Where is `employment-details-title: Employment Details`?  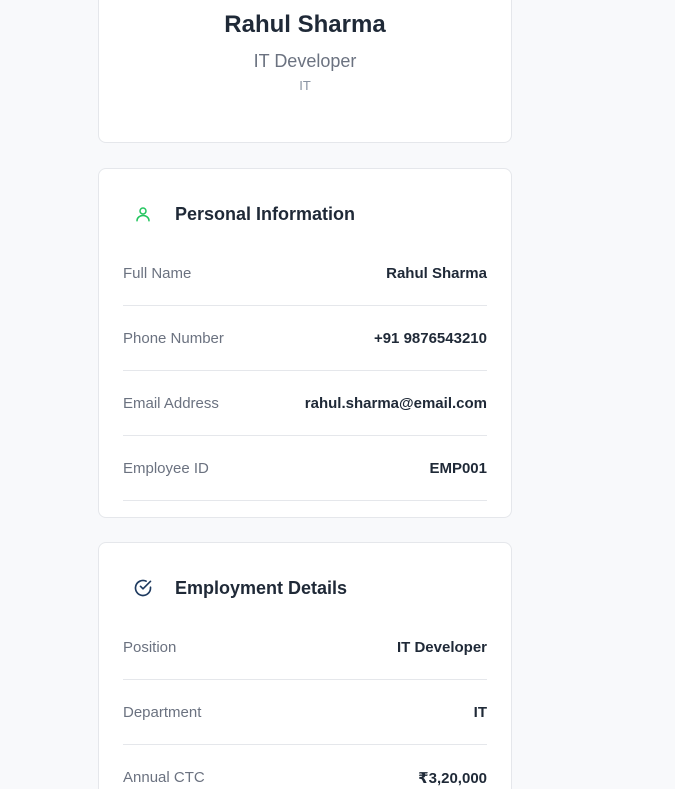 employment-details-title: Employment Details is located at coordinates (261, 587).